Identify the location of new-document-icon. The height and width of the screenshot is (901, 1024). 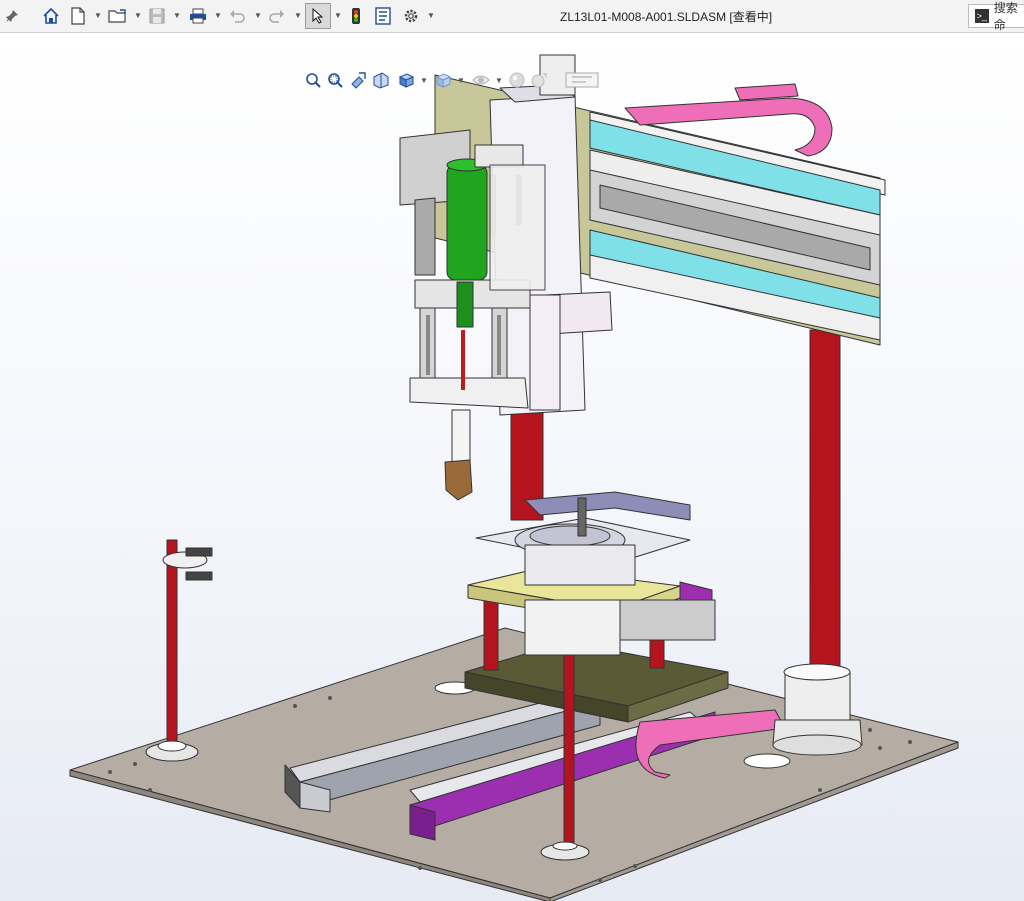
(78, 16).